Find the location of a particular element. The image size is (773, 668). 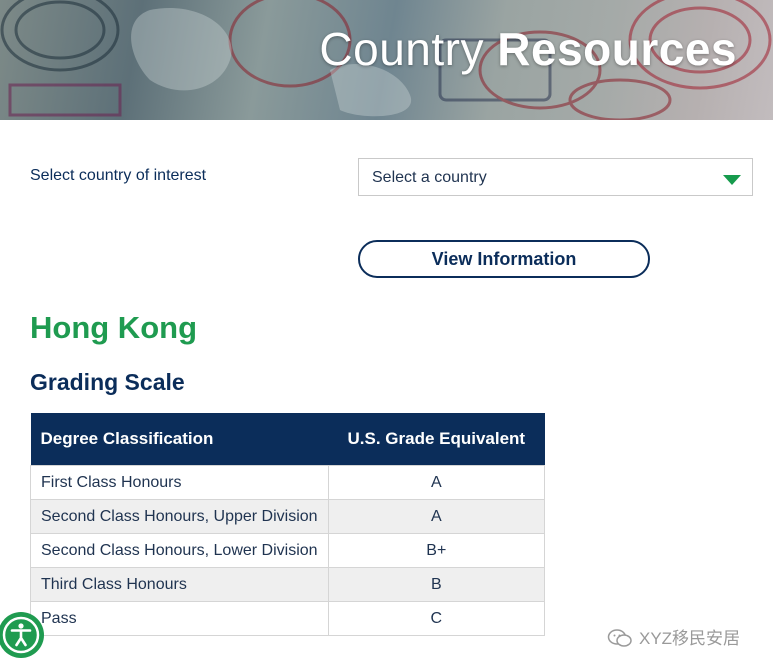

grade-cell: B+ is located at coordinates (436, 550).